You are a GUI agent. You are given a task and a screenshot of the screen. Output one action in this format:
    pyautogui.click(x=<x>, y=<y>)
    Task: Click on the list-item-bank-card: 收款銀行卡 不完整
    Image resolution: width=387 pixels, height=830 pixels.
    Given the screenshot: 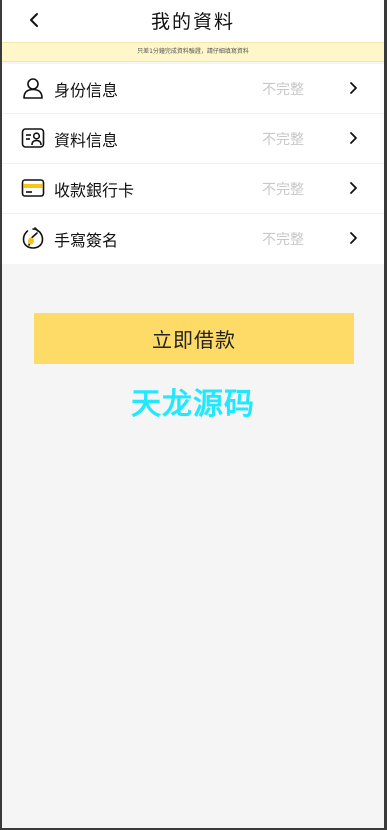 What is the action you would take?
    pyautogui.click(x=193, y=189)
    